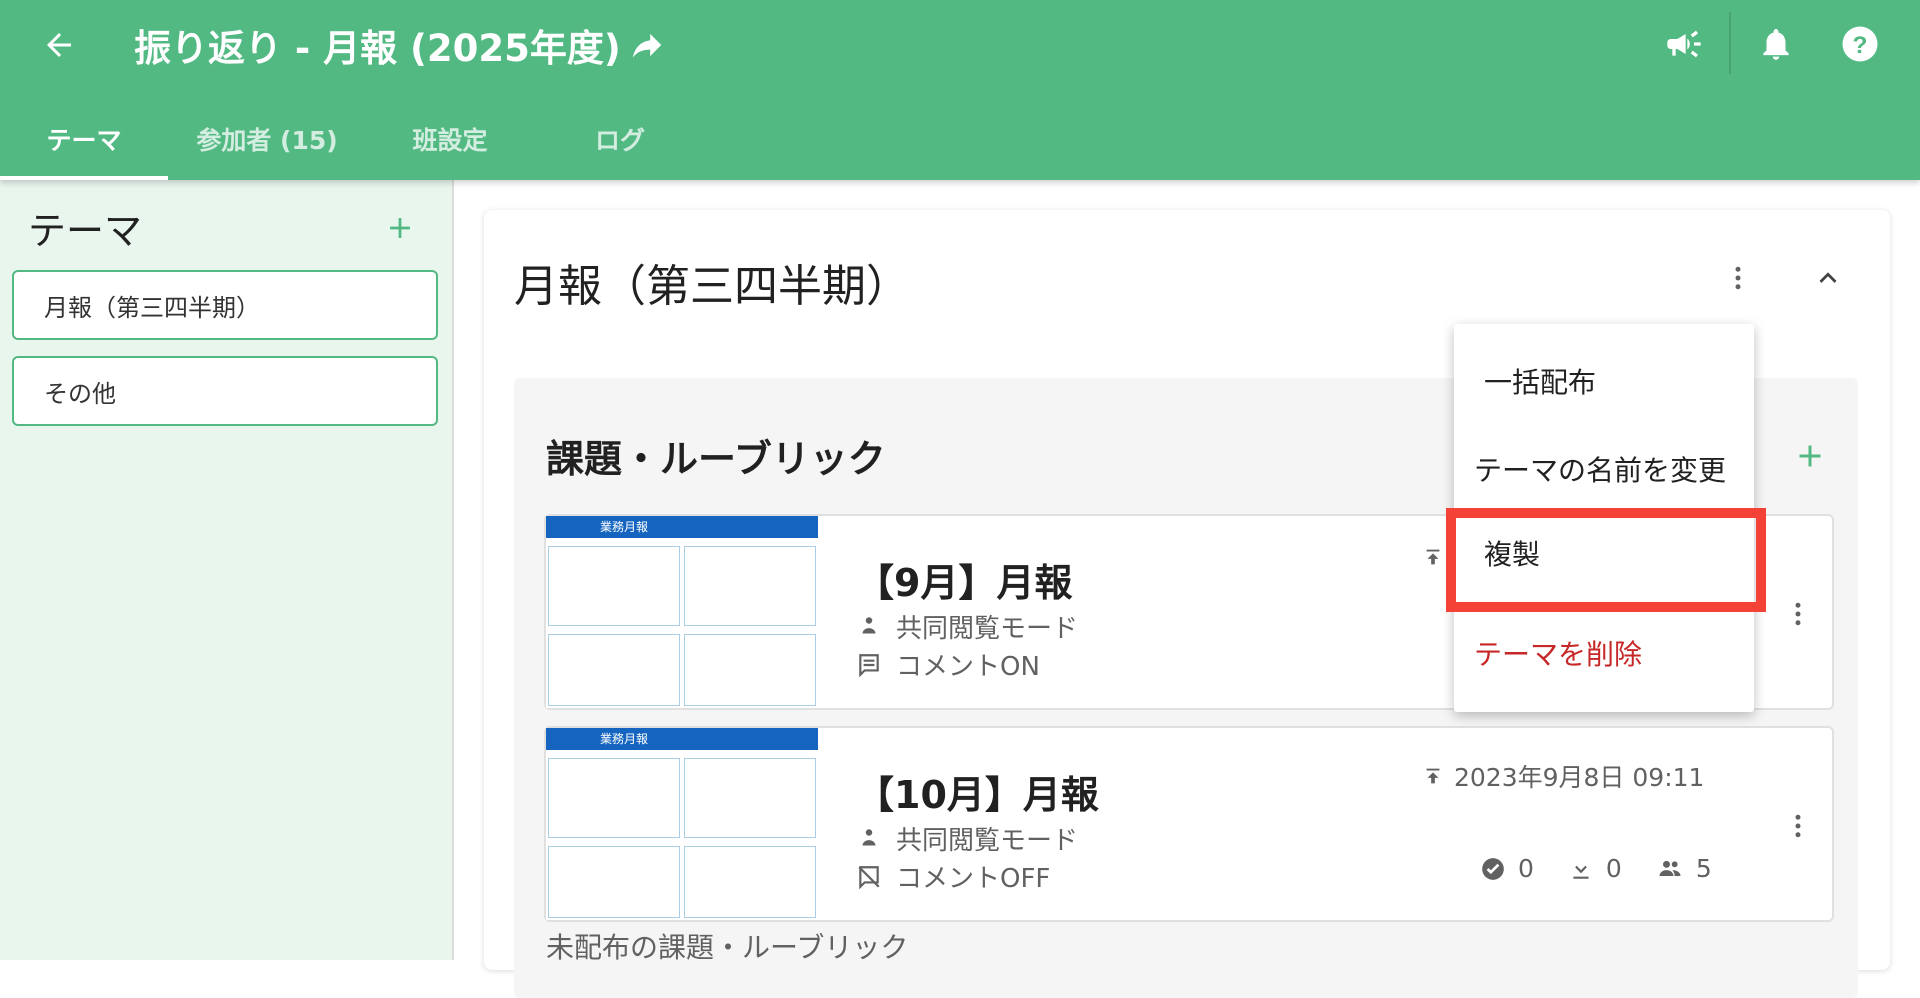  What do you see at coordinates (1579, 777) in the screenshot?
I see `task-date-text: 2023年9月8日 09:11` at bounding box center [1579, 777].